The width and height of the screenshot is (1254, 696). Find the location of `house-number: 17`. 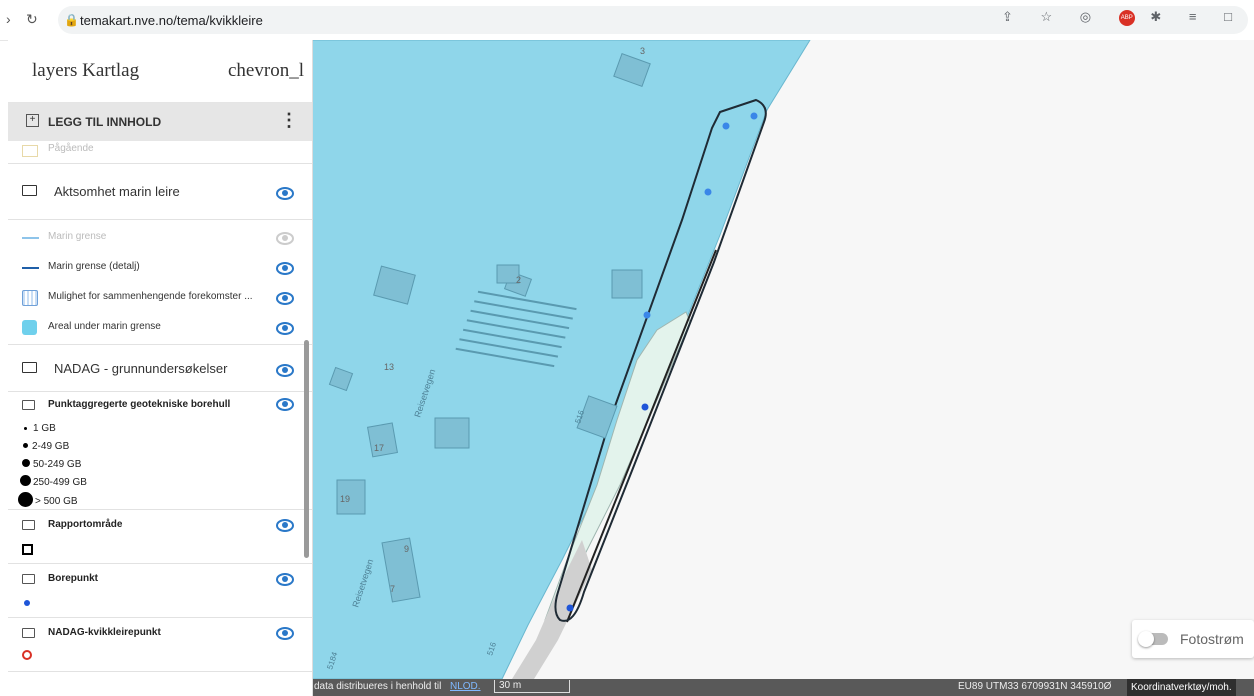

house-number: 17 is located at coordinates (379, 448).